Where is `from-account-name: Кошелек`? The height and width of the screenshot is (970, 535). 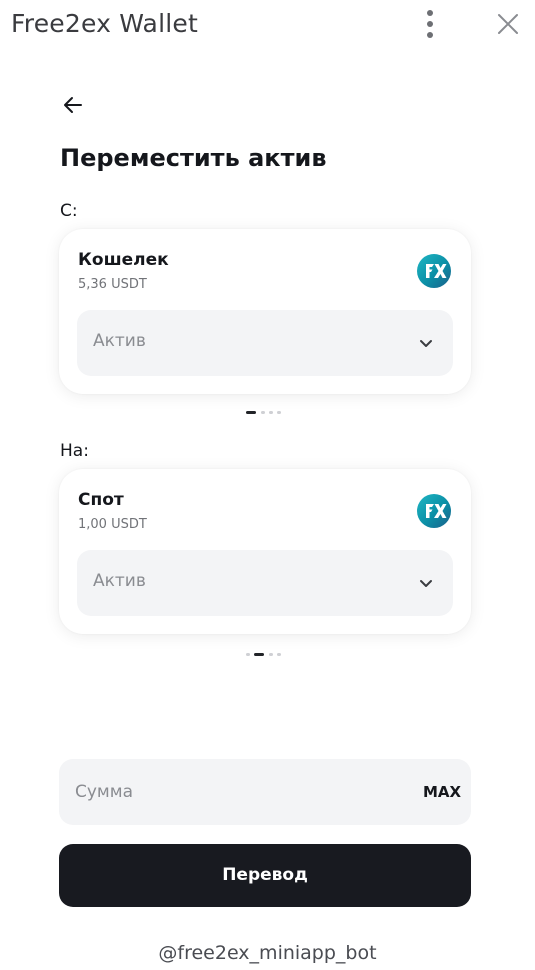
from-account-name: Кошелек is located at coordinates (123, 260).